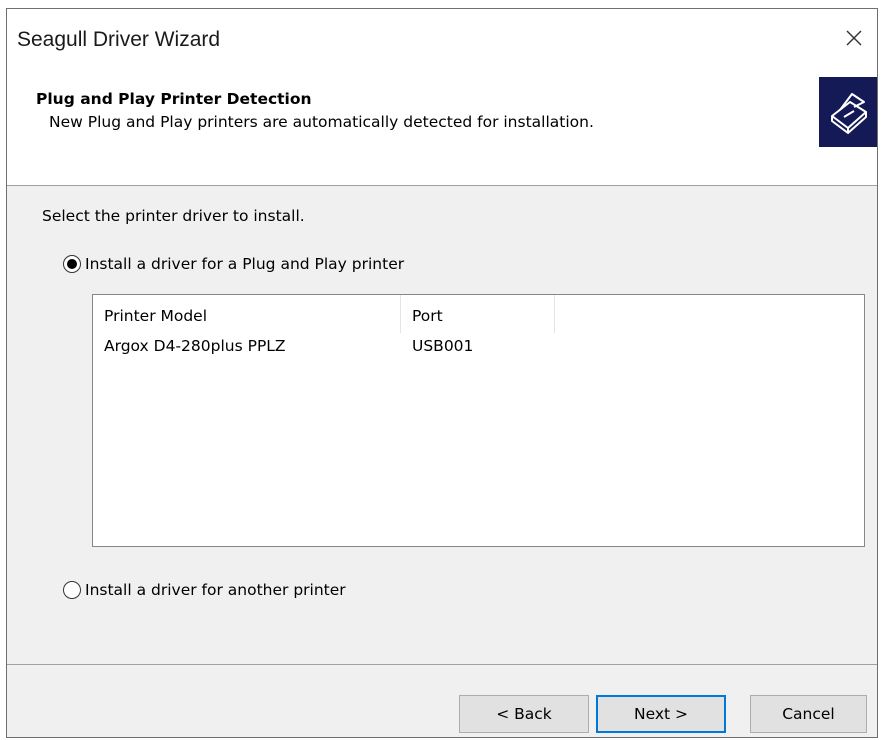 The height and width of the screenshot is (740, 884). I want to click on radio-other-printer: Install a driver for another printer, so click(204, 590).